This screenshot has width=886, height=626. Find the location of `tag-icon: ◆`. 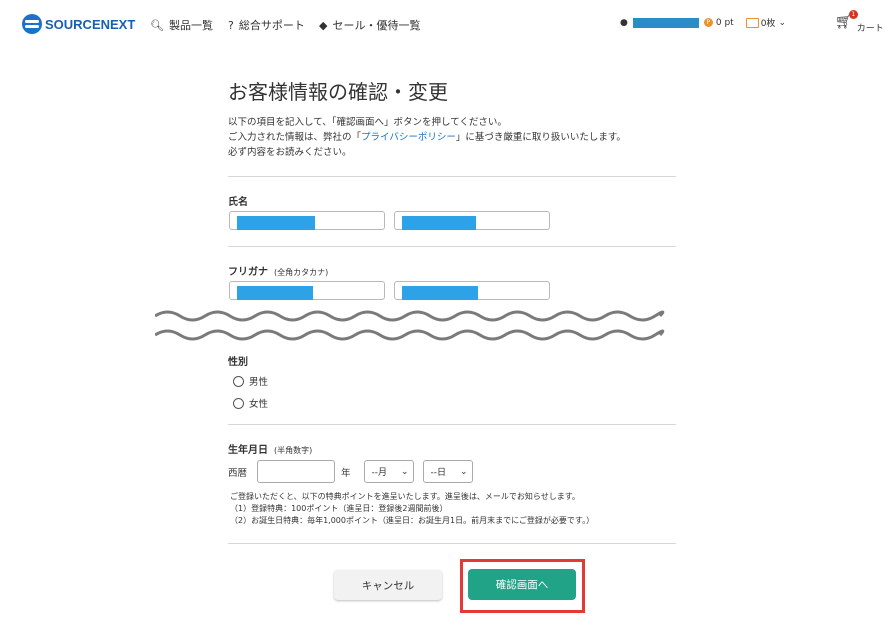

tag-icon: ◆ is located at coordinates (323, 25).